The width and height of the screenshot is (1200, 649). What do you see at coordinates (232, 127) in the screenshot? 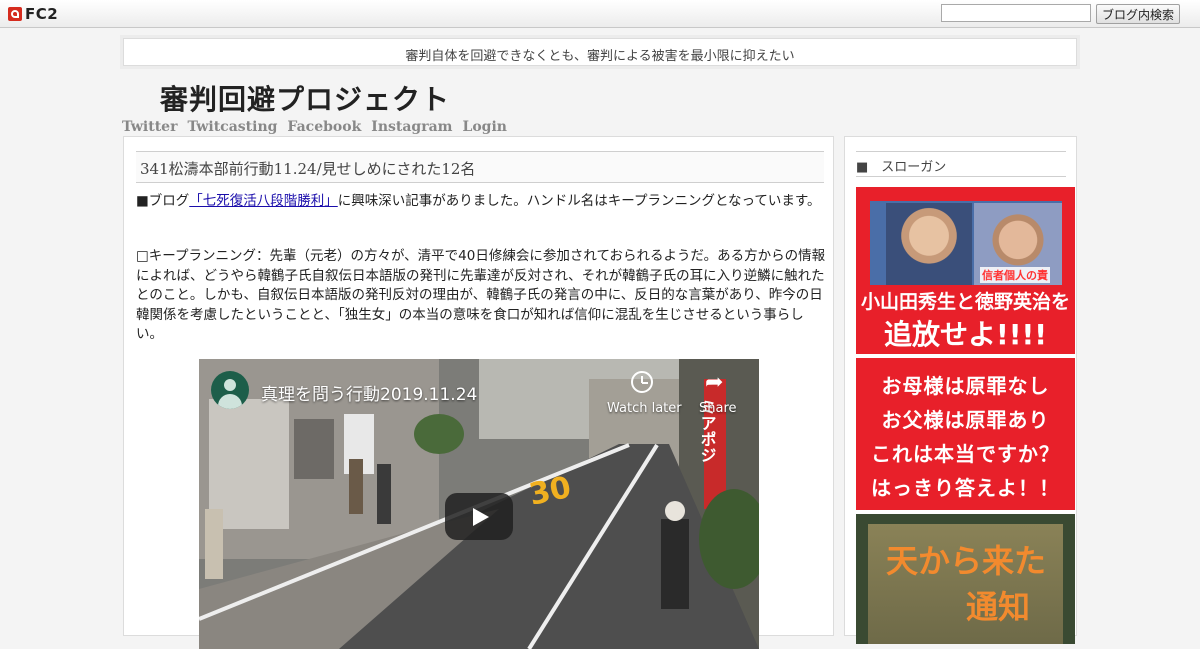
I see `nav-link-twitcasting: Twitcasting` at bounding box center [232, 127].